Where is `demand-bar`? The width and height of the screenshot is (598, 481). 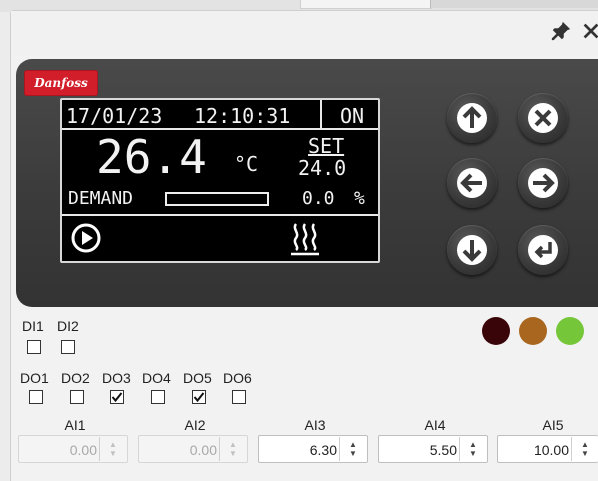
demand-bar is located at coordinates (217, 199).